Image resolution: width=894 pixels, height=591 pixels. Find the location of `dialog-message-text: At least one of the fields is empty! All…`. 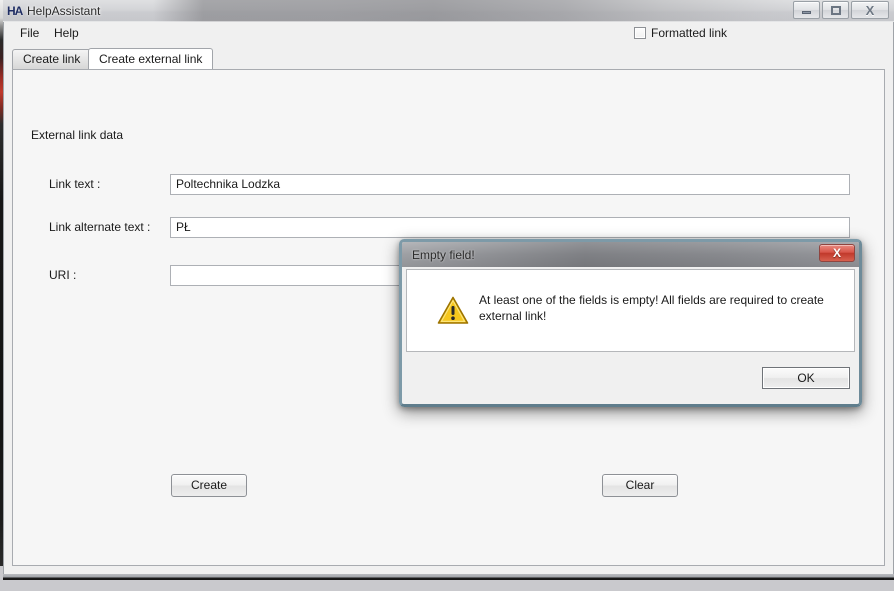

dialog-message-text: At least one of the fields is empty! All… is located at coordinates (651, 308).